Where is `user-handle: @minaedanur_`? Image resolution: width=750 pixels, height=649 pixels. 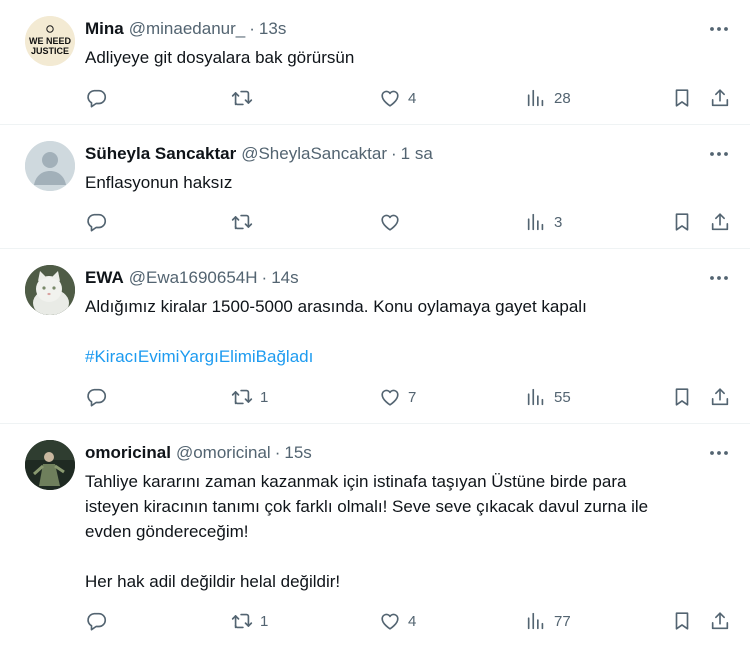 user-handle: @minaedanur_ is located at coordinates (187, 29).